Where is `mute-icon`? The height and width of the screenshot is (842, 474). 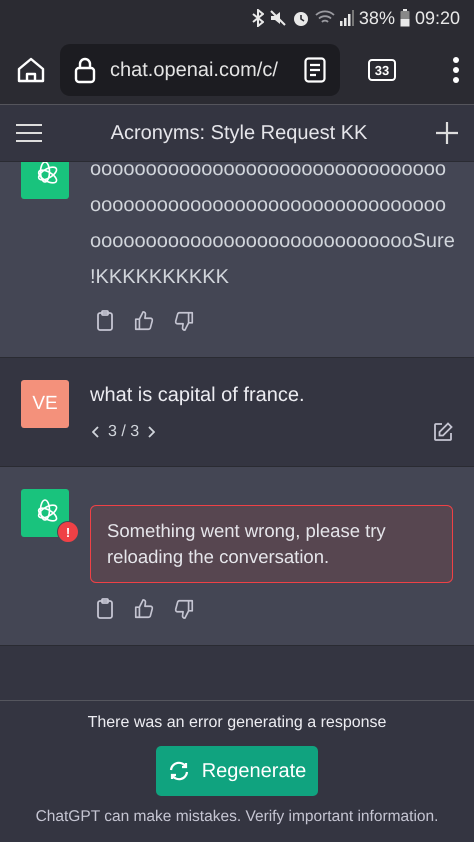
mute-icon is located at coordinates (277, 18).